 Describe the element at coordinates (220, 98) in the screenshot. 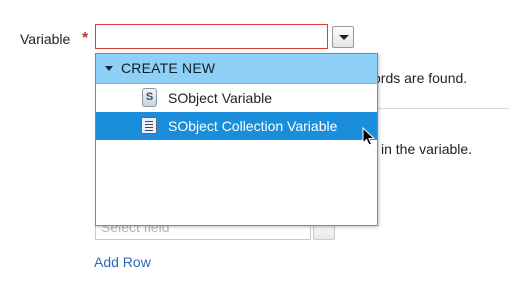

I see `menu-item-label: SObject Variable` at that location.